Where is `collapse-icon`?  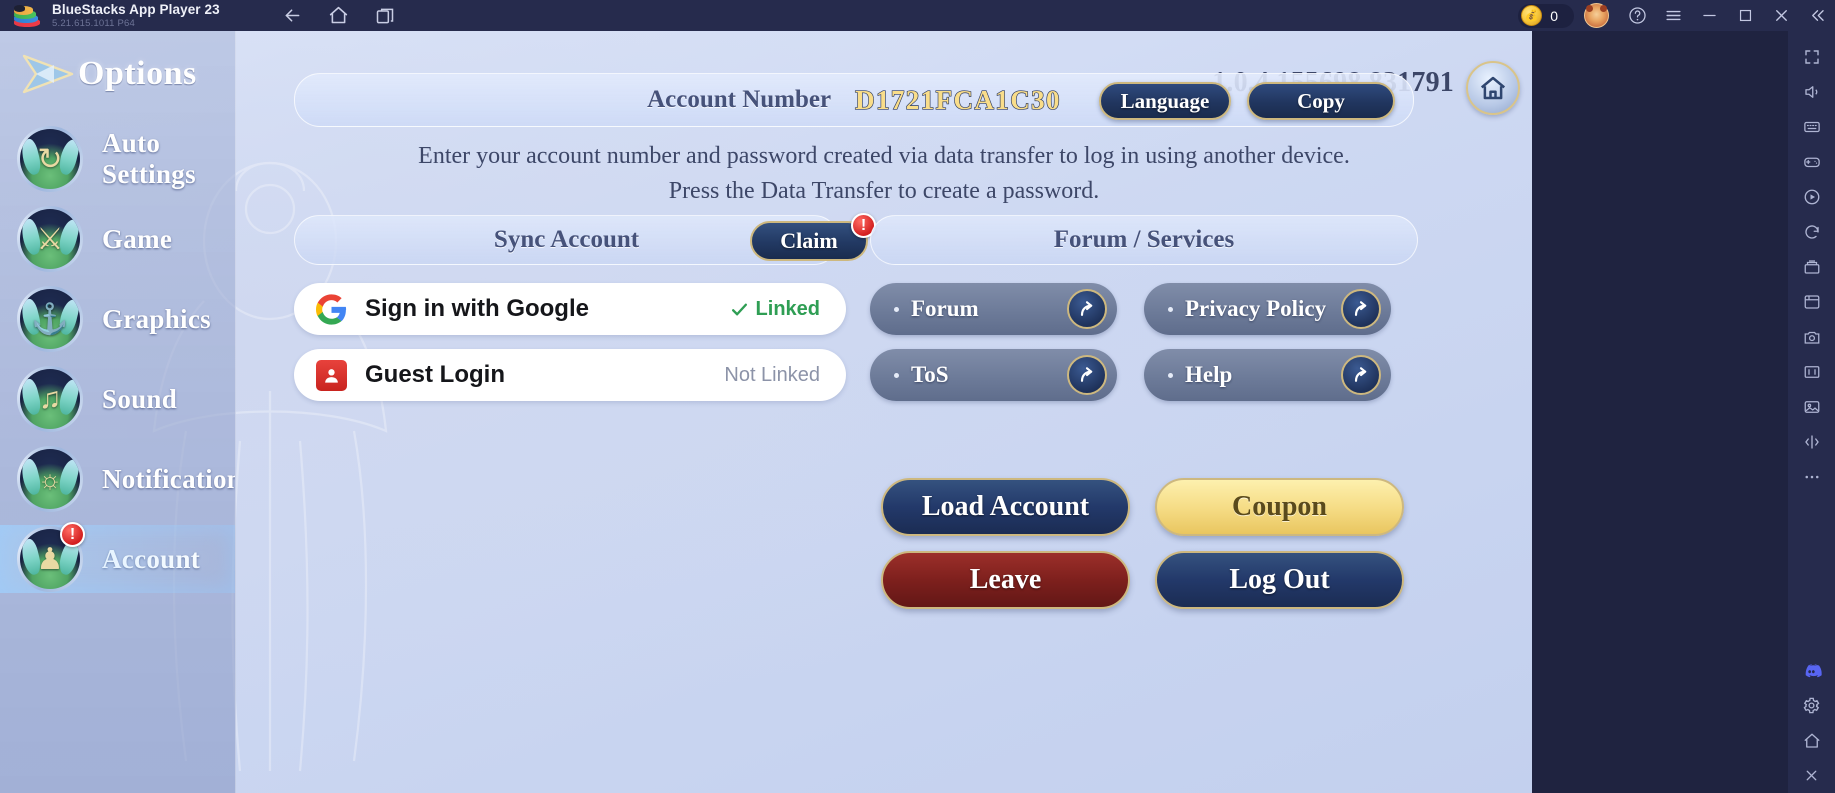
collapse-icon is located at coordinates (1817, 15).